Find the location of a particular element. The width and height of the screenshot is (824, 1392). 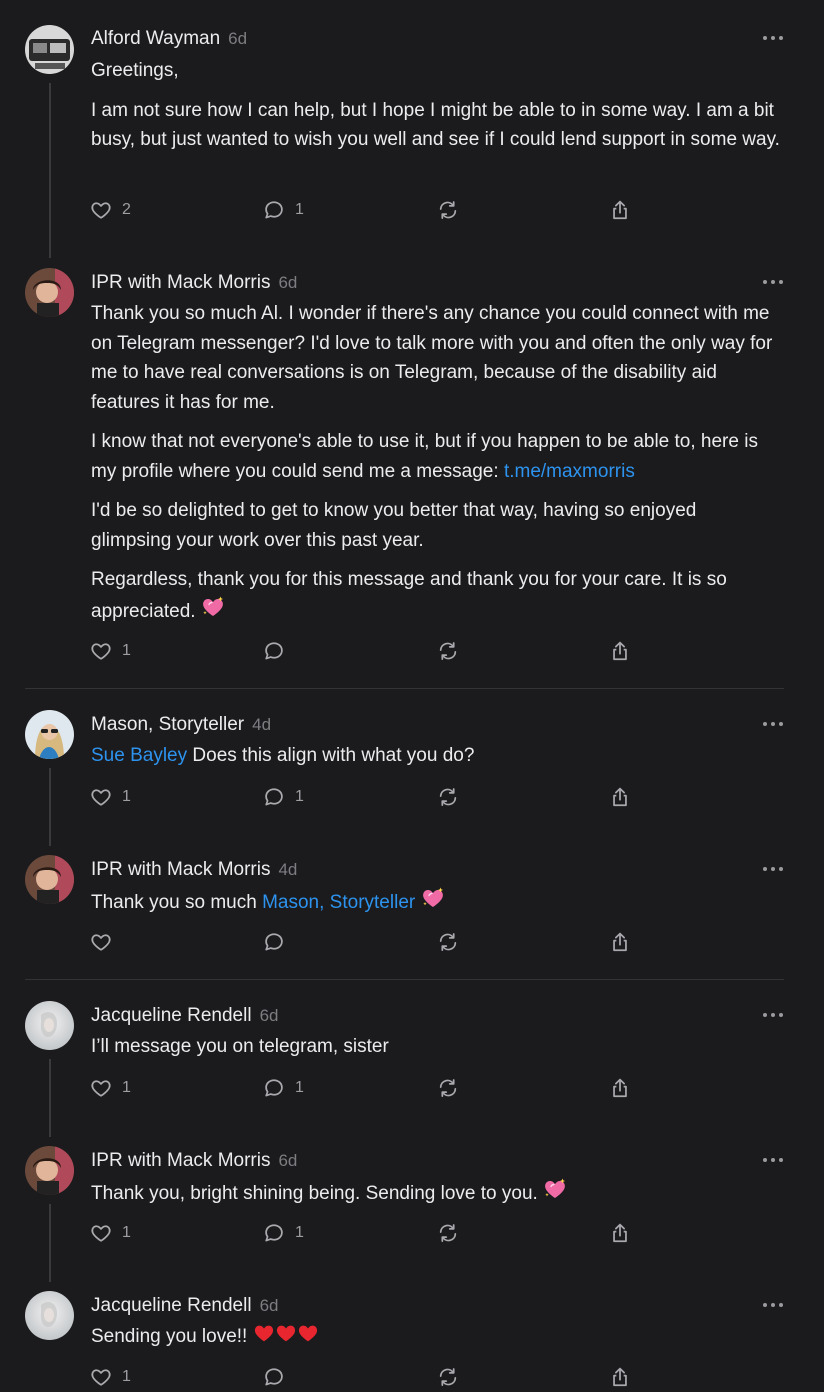

like-button is located at coordinates (101, 942).